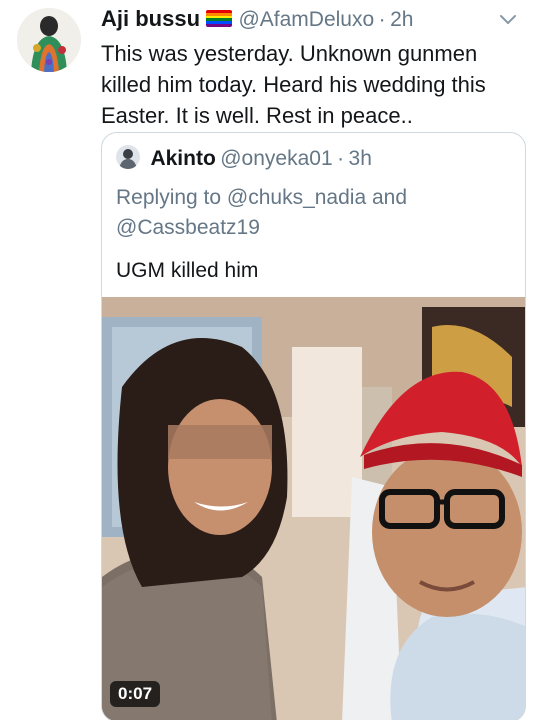 Image resolution: width=541 pixels, height=720 pixels. I want to click on tweet-timestamp: 2h, so click(401, 19).